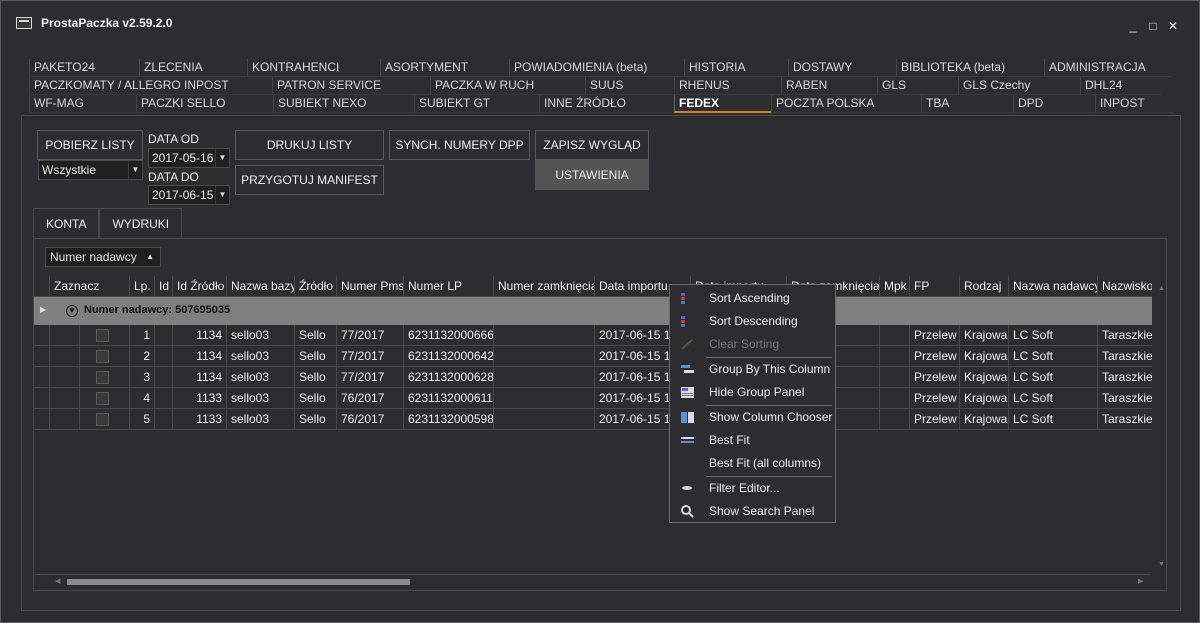 The image size is (1200, 623). I want to click on col-rodzaj: Rodzaj, so click(984, 286).